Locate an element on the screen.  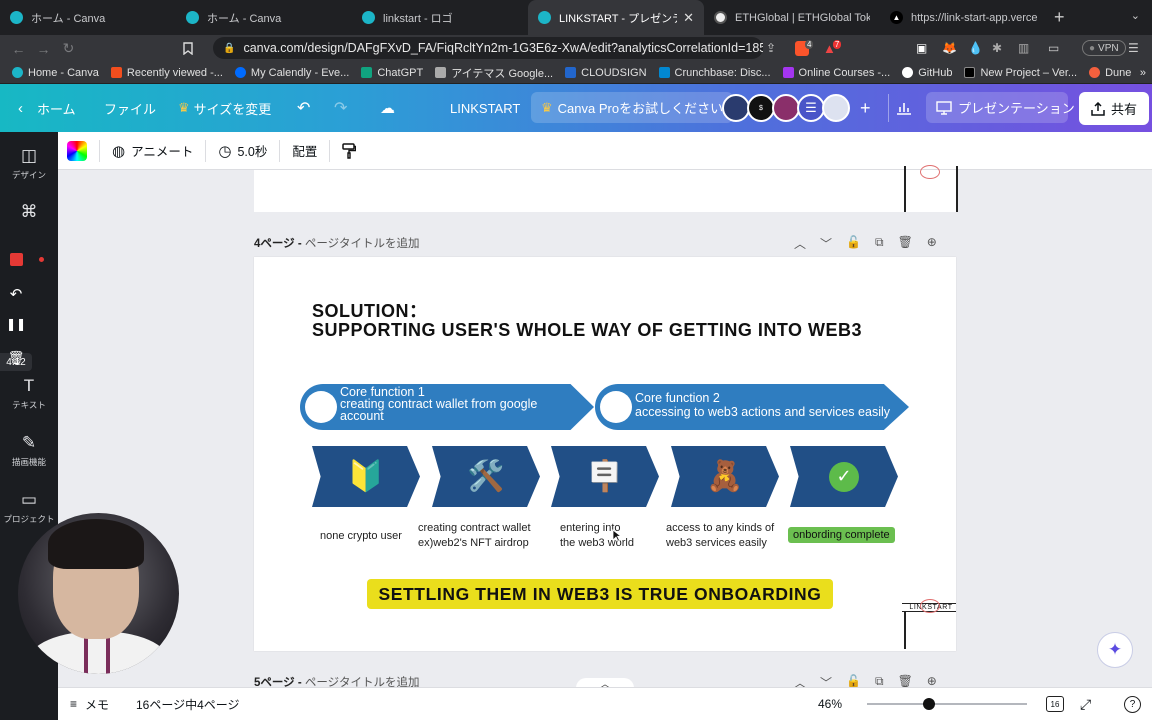
browser-tab-active: LINKSTART - プレゼンテーショ ✕ is located at coordinates (616, 17).